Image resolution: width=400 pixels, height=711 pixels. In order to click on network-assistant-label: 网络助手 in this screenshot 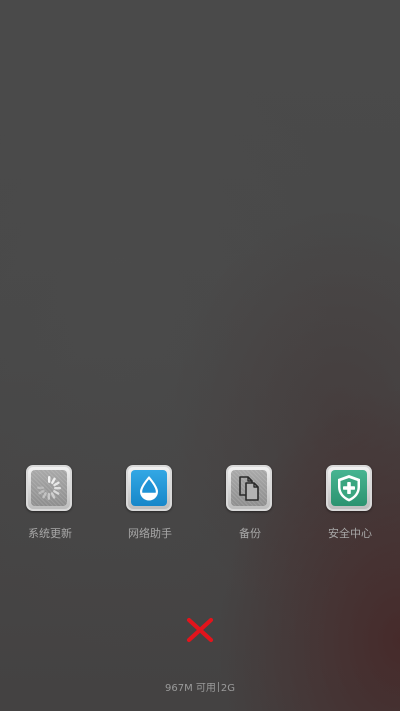, I will do `click(150, 533)`.